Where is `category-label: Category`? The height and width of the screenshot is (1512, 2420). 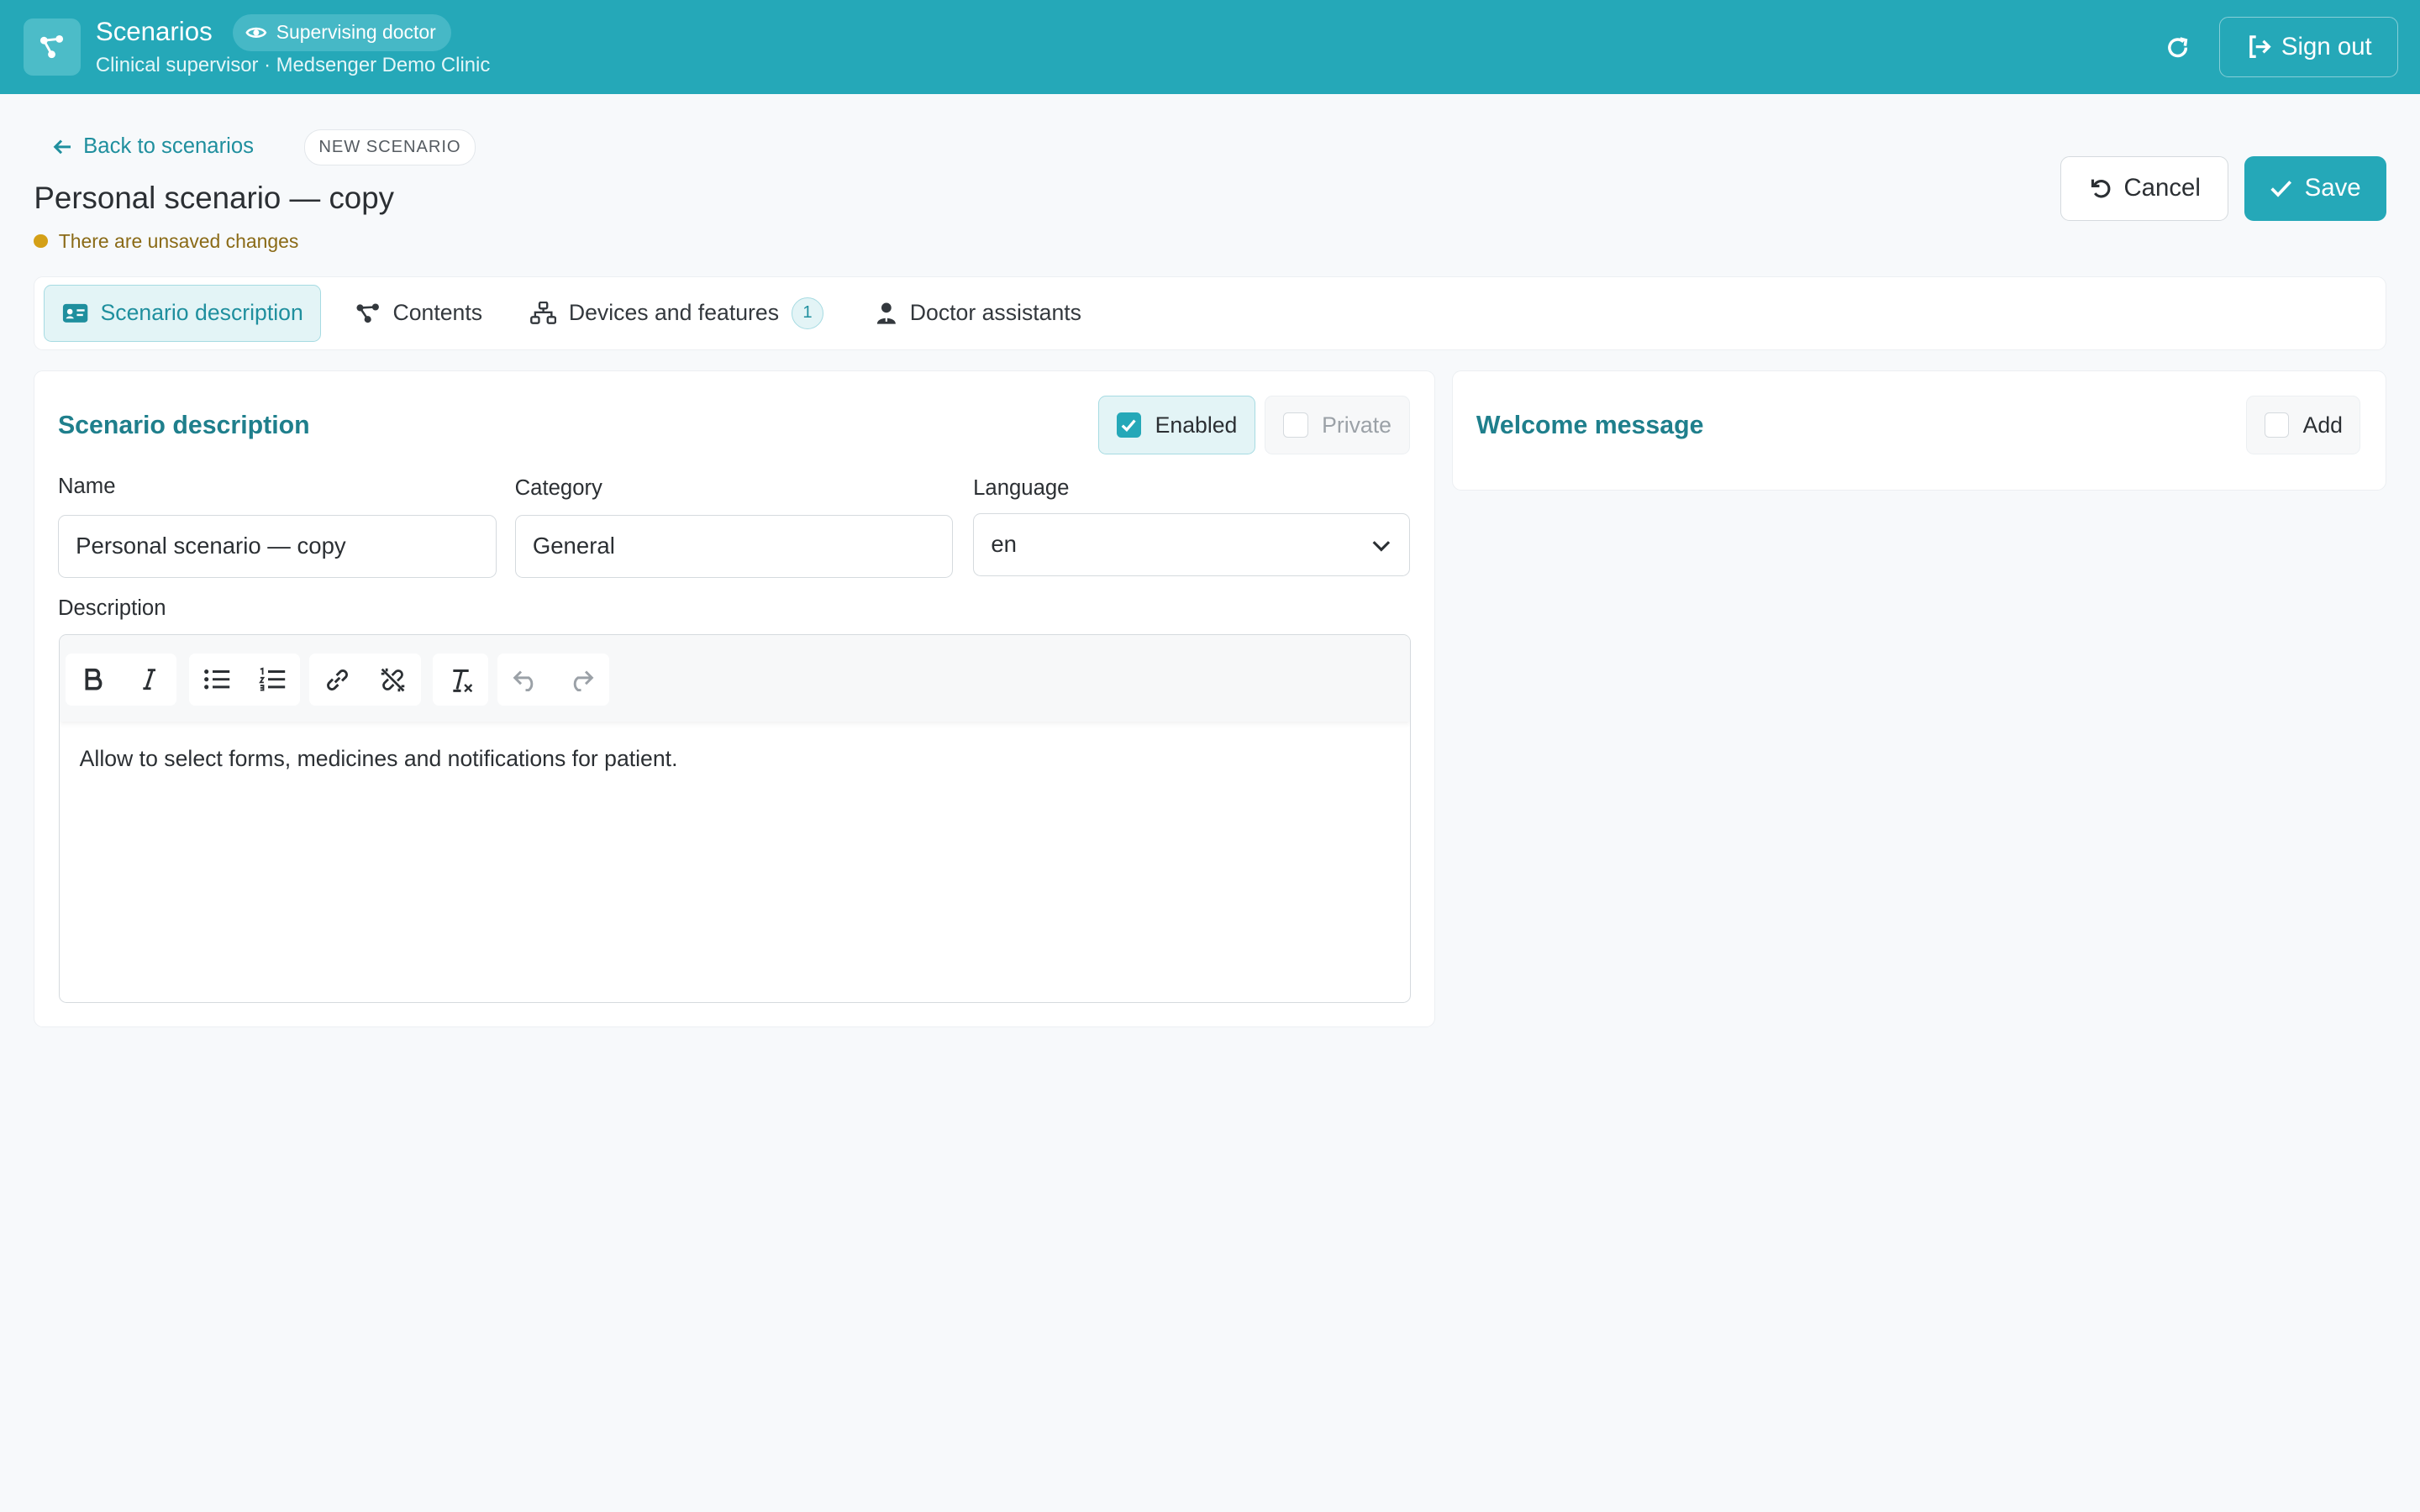 category-label: Category is located at coordinates (558, 487).